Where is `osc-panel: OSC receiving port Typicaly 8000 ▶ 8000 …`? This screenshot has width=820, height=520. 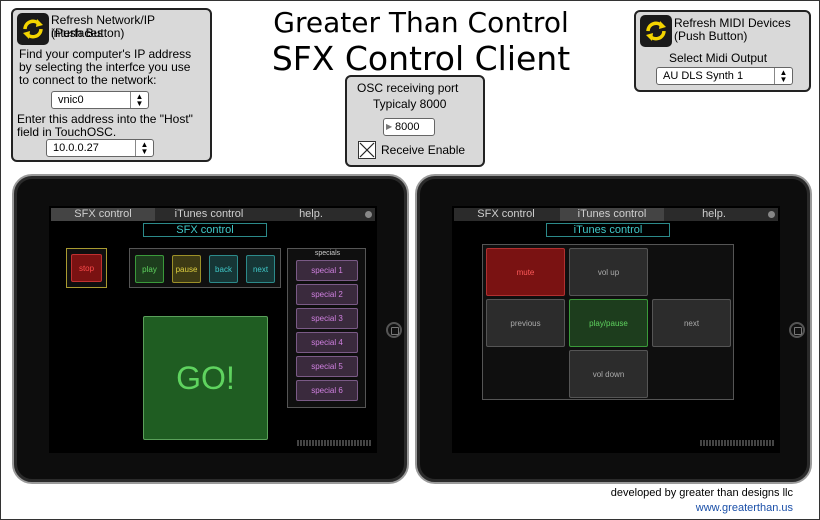
osc-panel: OSC receiving port Typicaly 8000 ▶ 8000 … is located at coordinates (415, 121).